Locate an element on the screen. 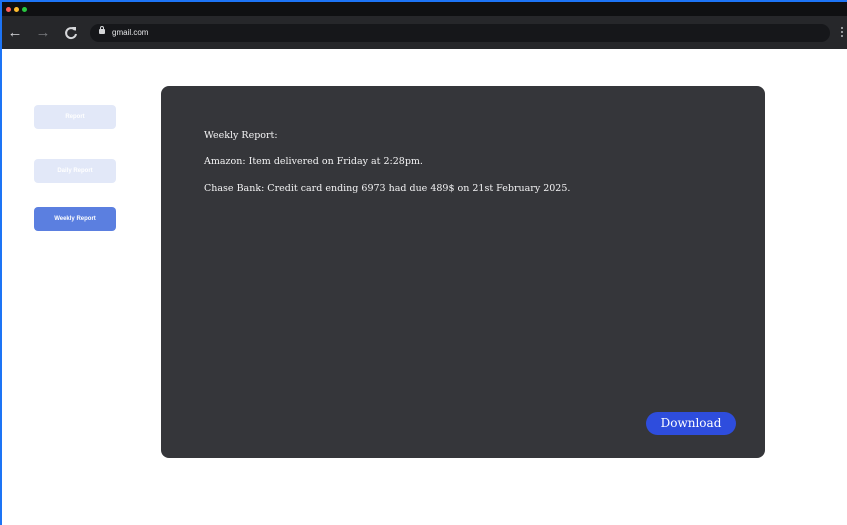 This screenshot has height=525, width=847. sidebar-item-report: Report is located at coordinates (75, 117).